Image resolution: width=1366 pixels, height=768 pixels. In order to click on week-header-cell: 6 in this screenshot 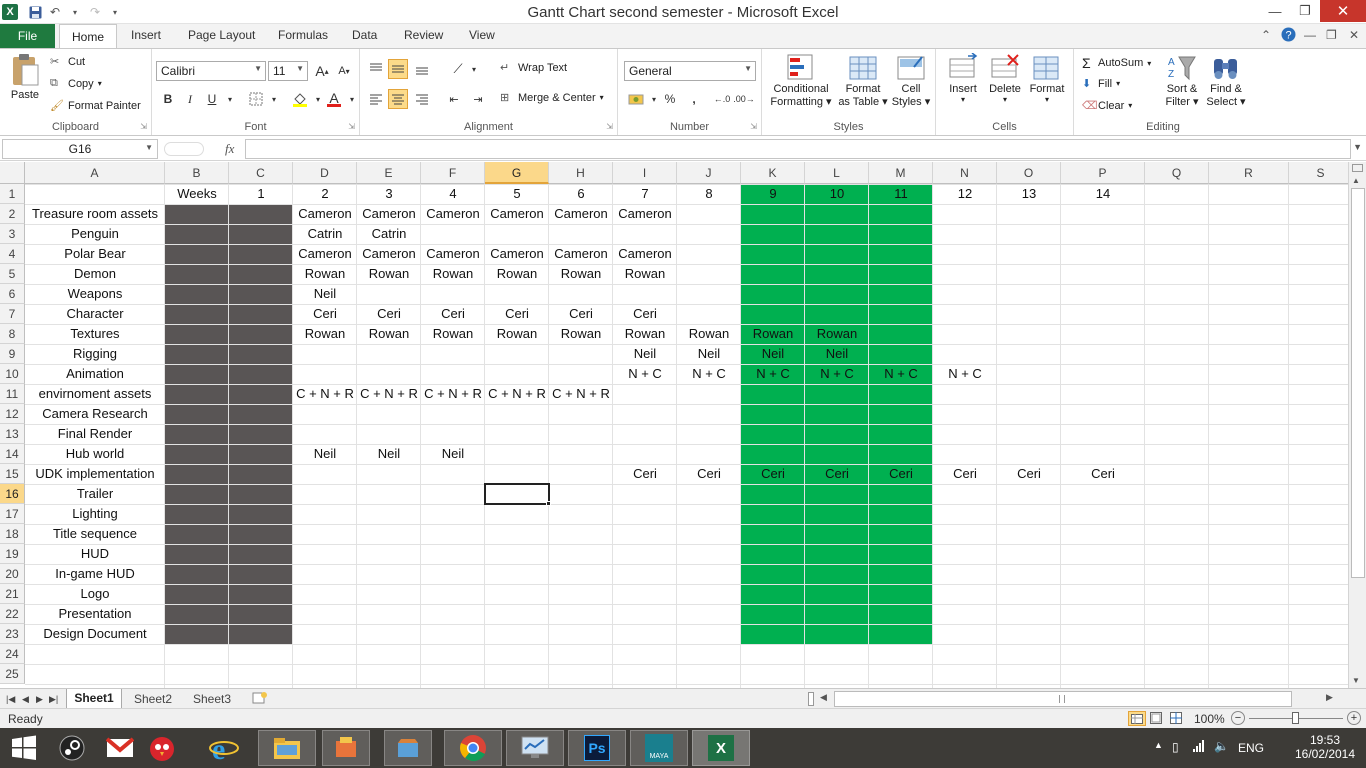, I will do `click(581, 194)`.